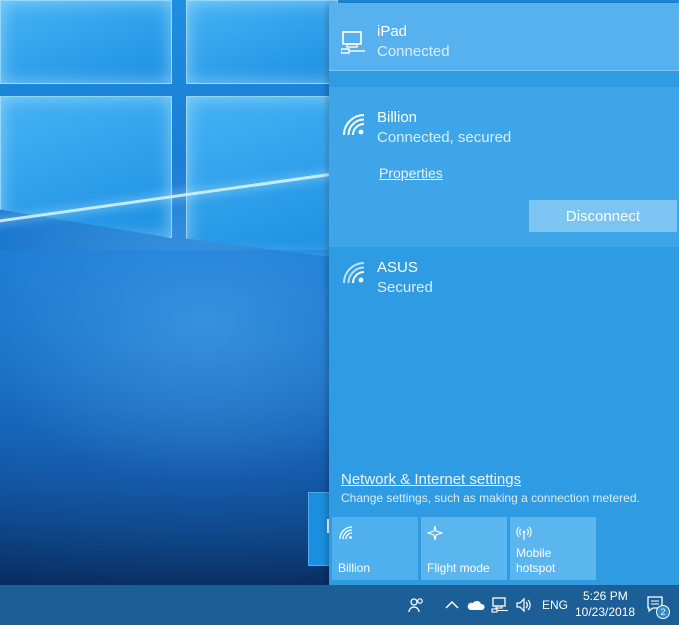  I want to click on clock-date: 10/23/2018, so click(605, 612).